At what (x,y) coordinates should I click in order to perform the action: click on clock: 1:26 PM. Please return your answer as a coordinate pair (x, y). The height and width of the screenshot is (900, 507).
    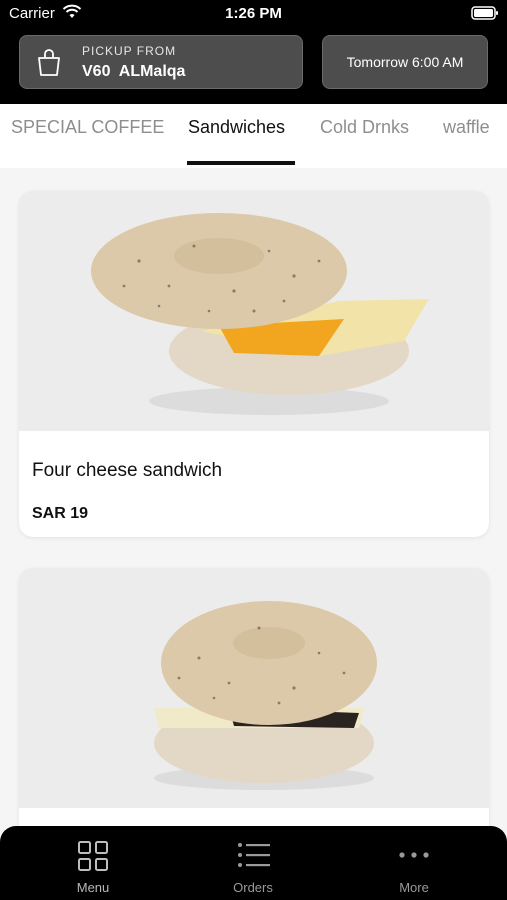
    Looking at the image, I should click on (253, 13).